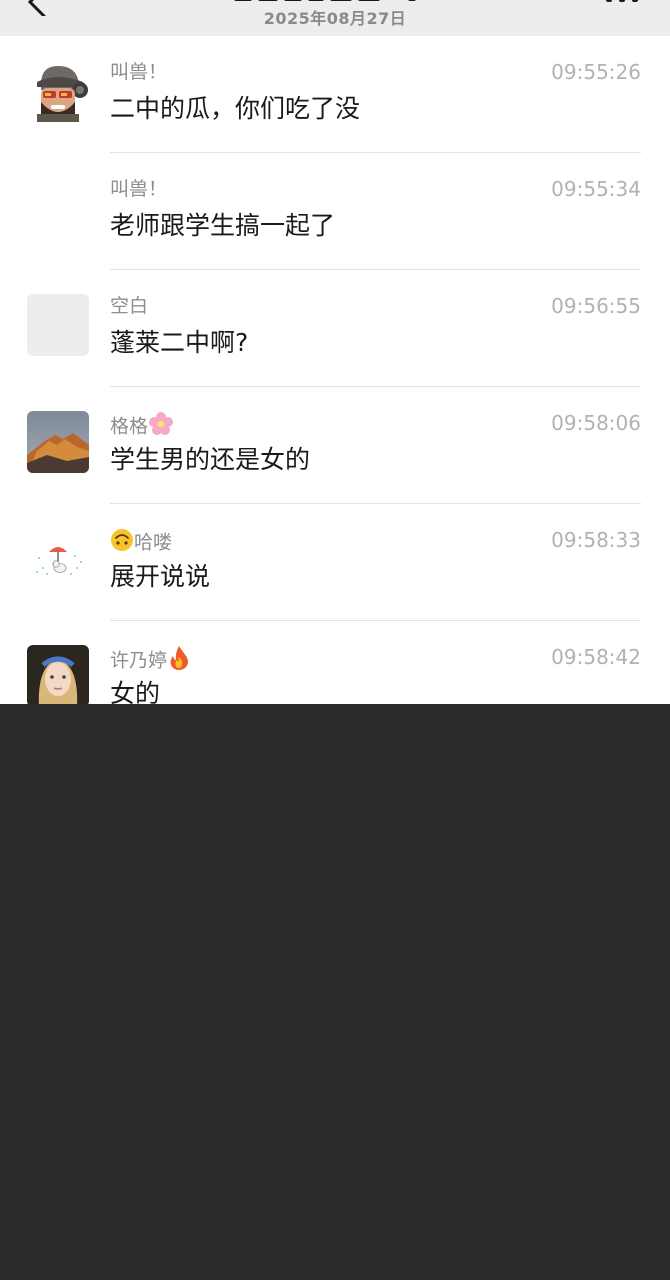 The height and width of the screenshot is (1280, 670). Describe the element at coordinates (335, 445) in the screenshot. I see `message-row: 格格 09:58:06 学生男的还是女的` at that location.